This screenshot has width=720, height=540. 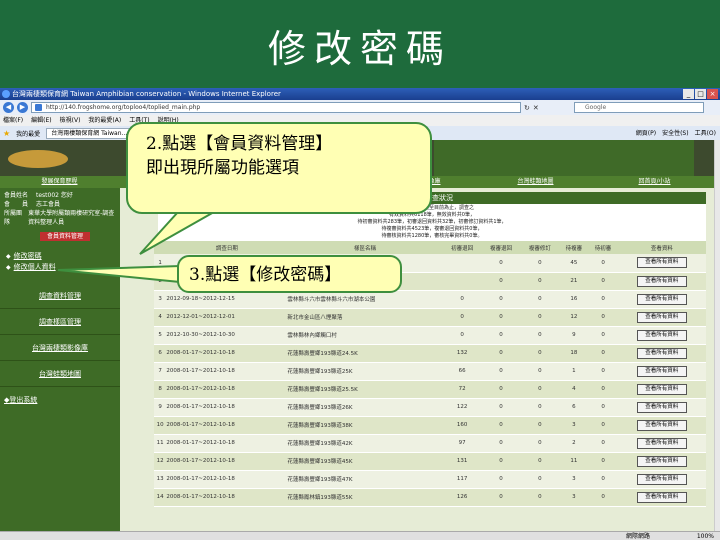 What do you see at coordinates (227, 335) in the screenshot?
I see `table-cell: 2012-10-30~2012-10-30` at bounding box center [227, 335].